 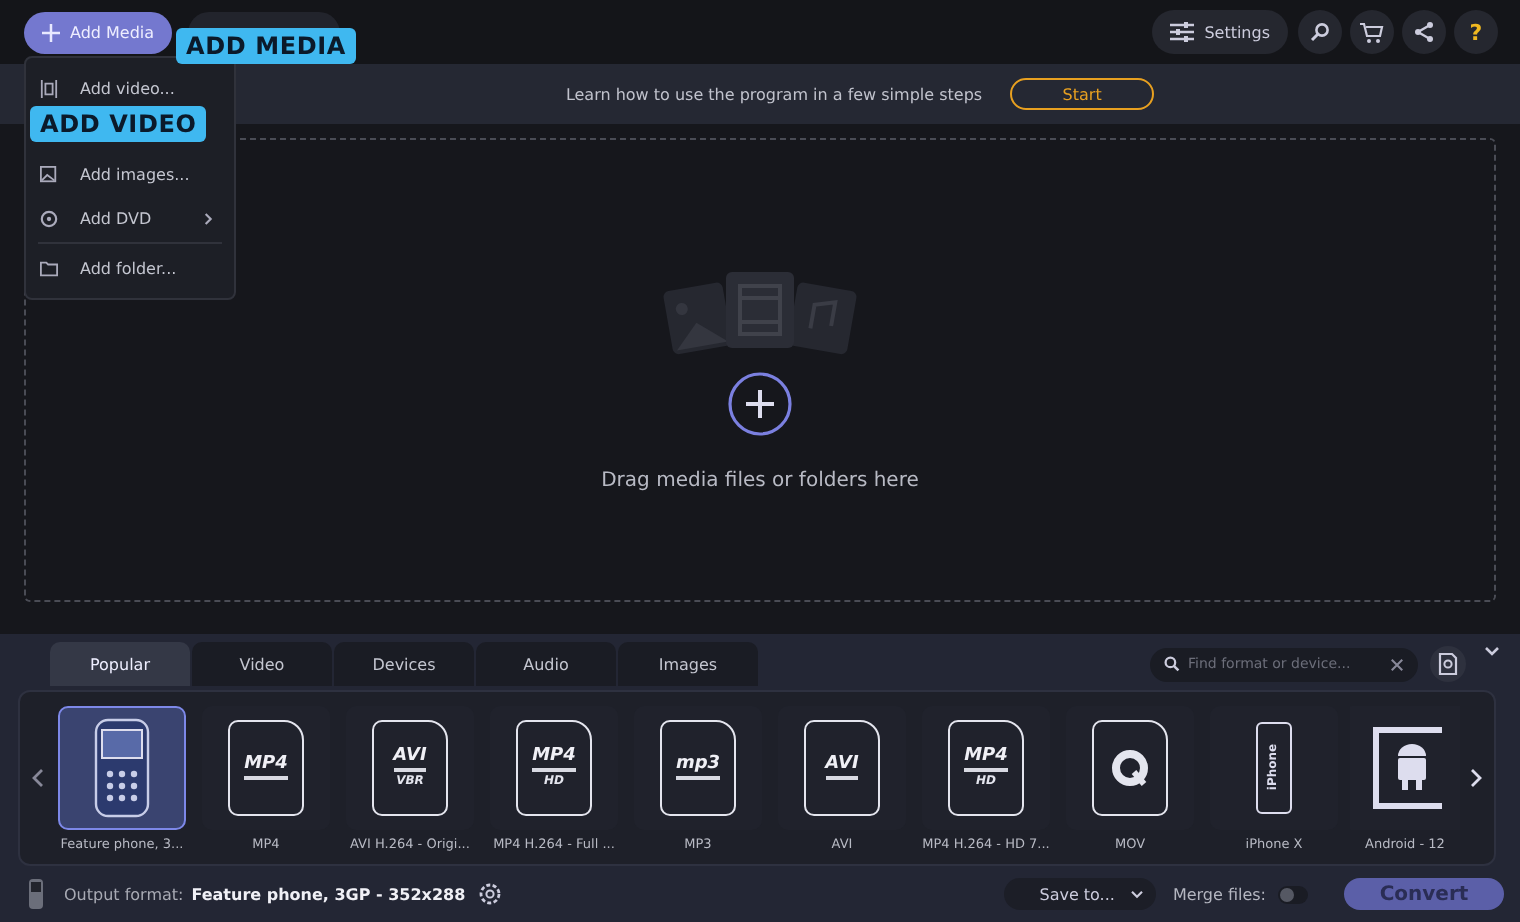 I want to click on drop-hint: Drag media files or folders here, so click(x=760, y=480).